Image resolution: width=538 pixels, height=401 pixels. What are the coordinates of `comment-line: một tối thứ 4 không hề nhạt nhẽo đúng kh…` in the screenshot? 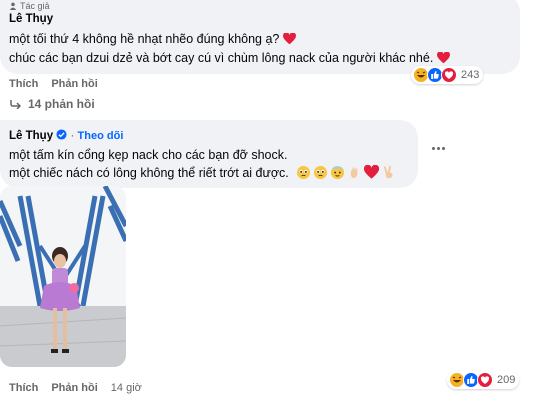 It's located at (152, 39).